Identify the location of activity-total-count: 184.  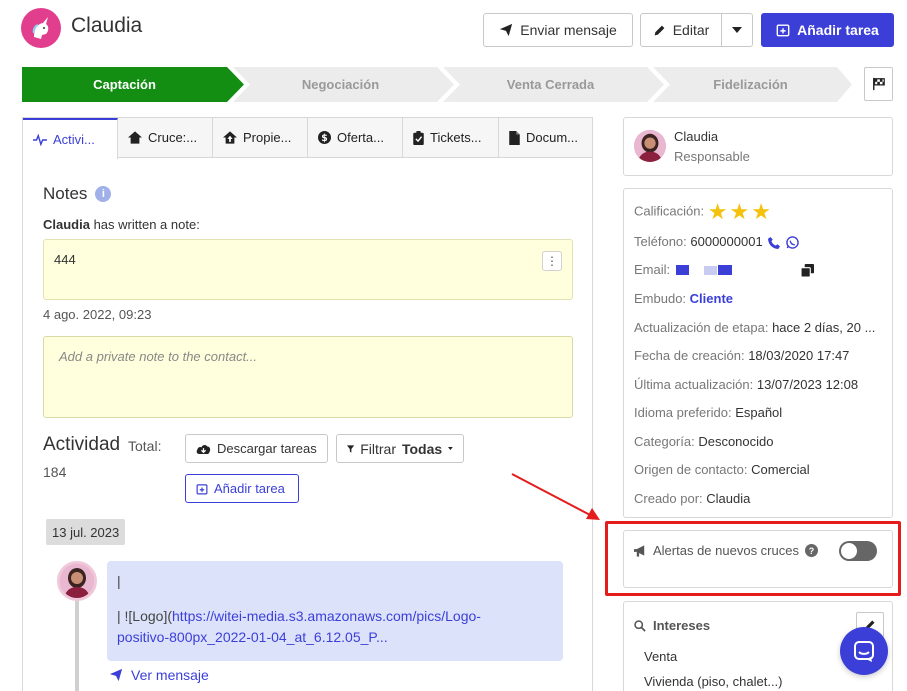
(55, 472).